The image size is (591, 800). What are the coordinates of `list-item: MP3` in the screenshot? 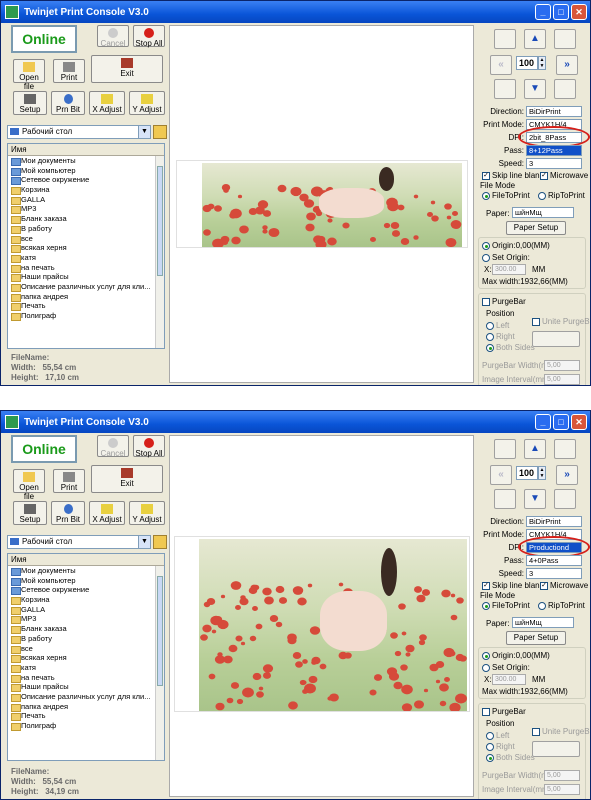 It's located at (86, 619).